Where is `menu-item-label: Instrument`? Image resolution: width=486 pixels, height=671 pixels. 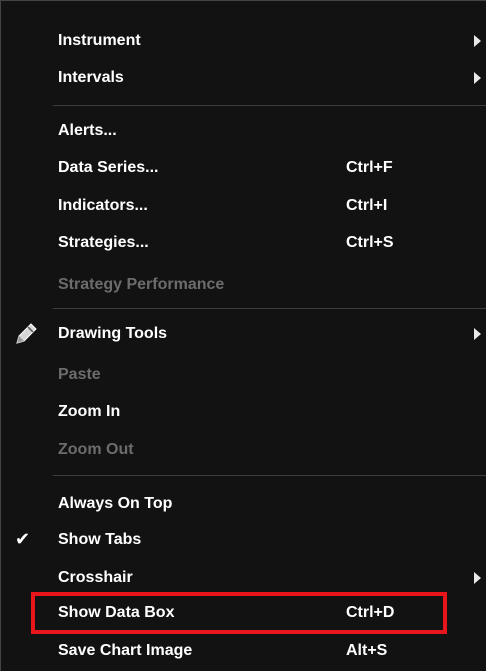
menu-item-label: Instrument is located at coordinates (99, 40).